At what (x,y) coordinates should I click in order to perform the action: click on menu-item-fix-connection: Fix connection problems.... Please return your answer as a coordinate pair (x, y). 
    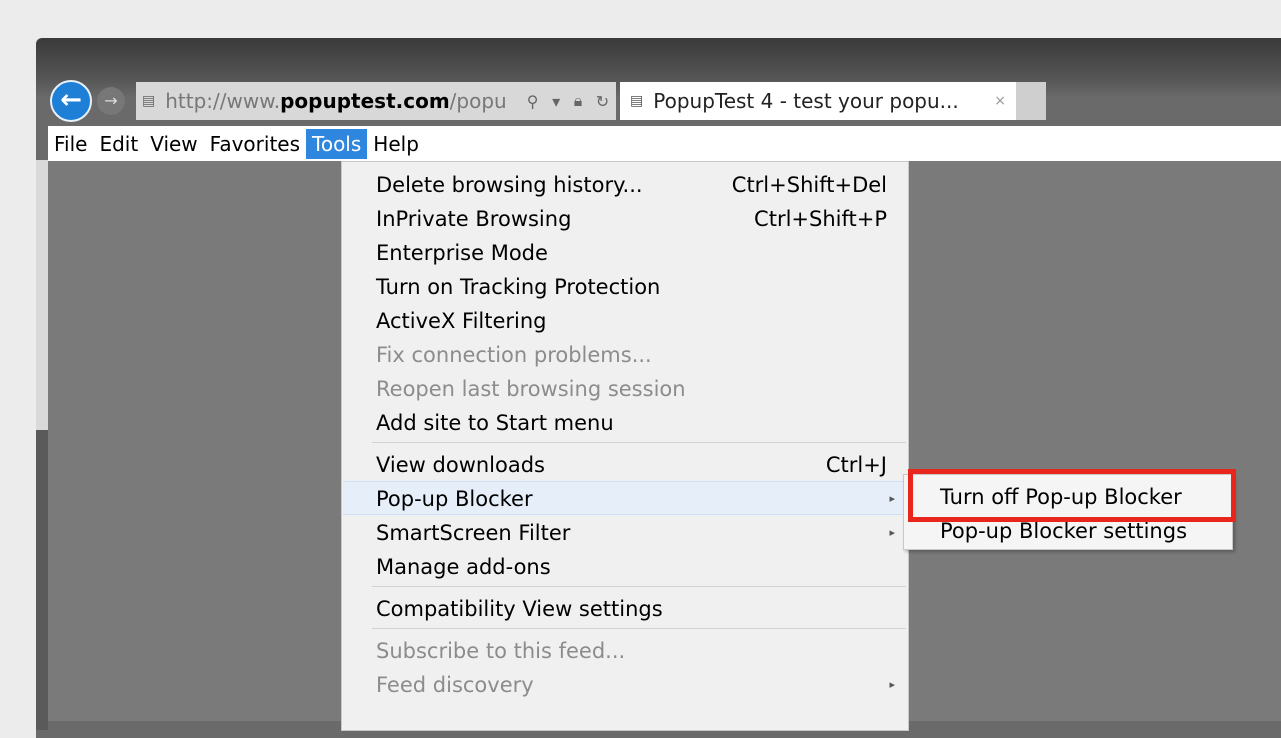
    Looking at the image, I should click on (625, 355).